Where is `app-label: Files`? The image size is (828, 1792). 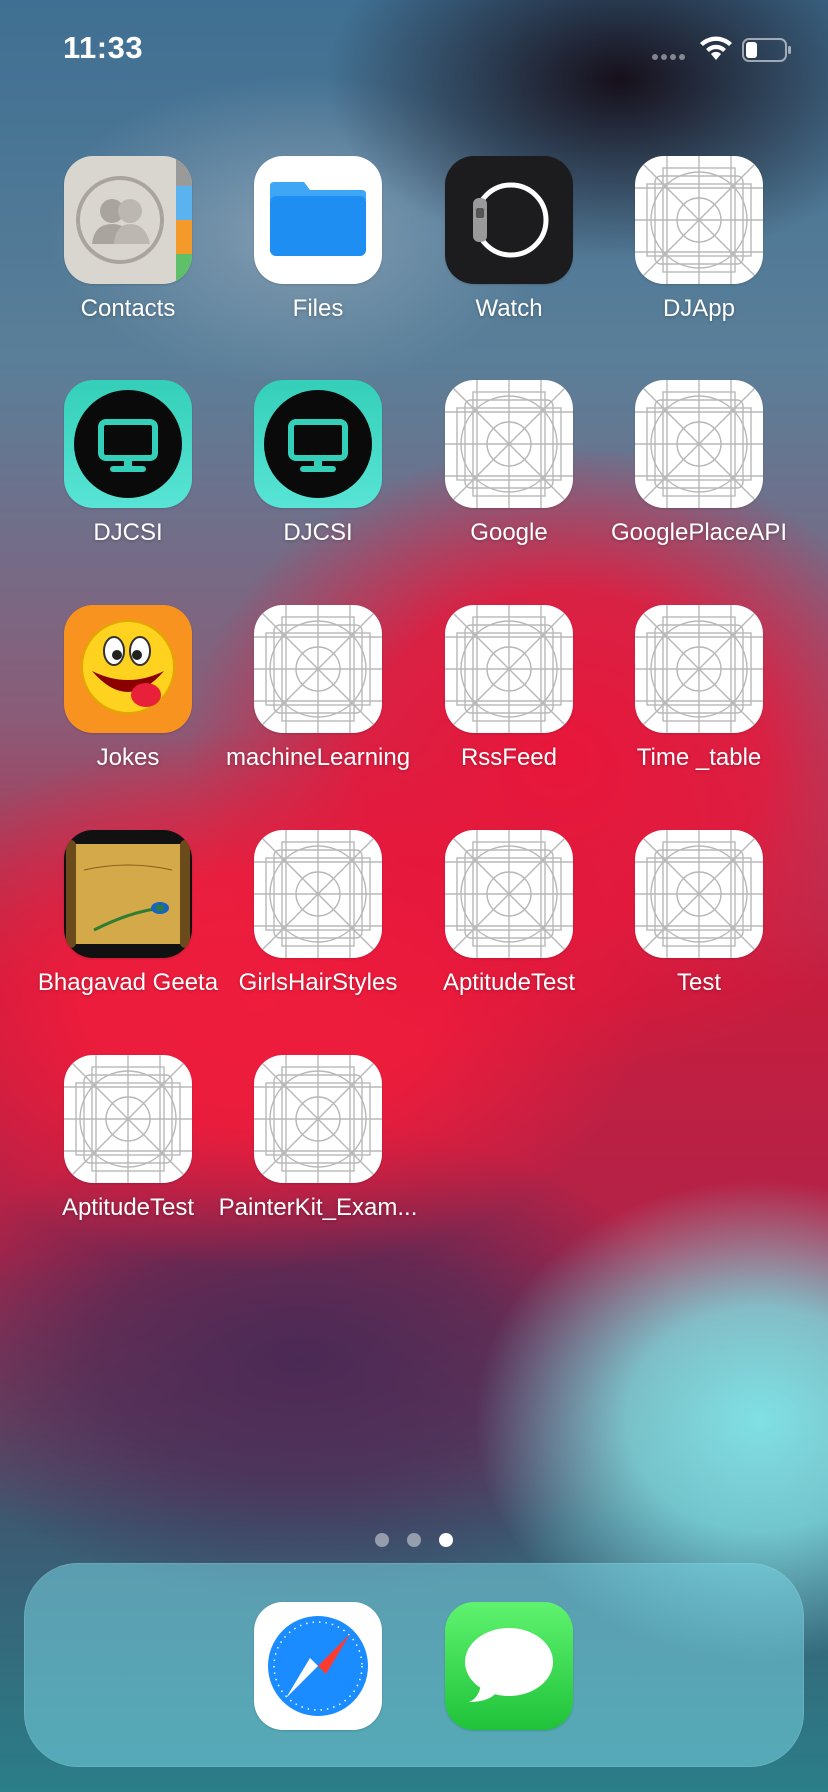 app-label: Files is located at coordinates (318, 308).